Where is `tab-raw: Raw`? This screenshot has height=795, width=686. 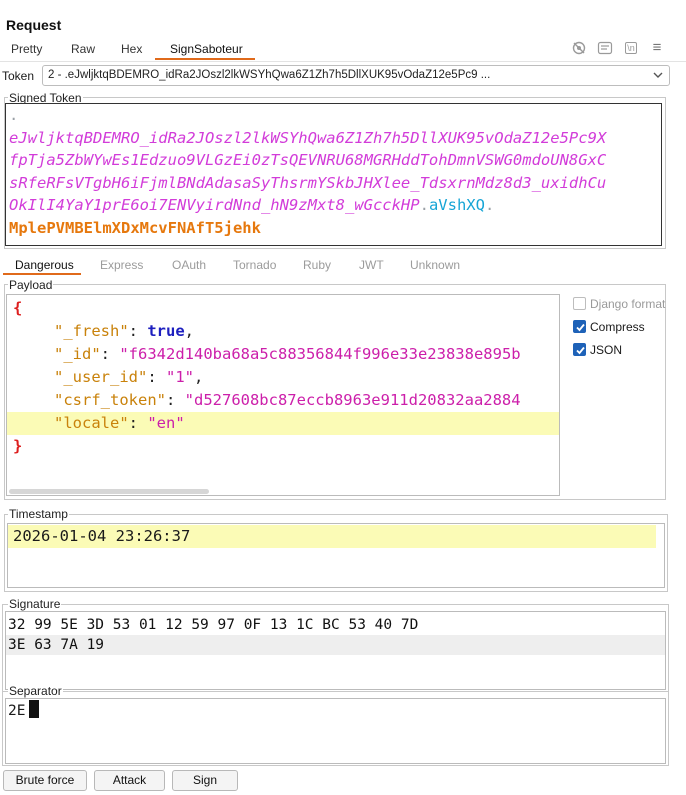 tab-raw: Raw is located at coordinates (83, 49).